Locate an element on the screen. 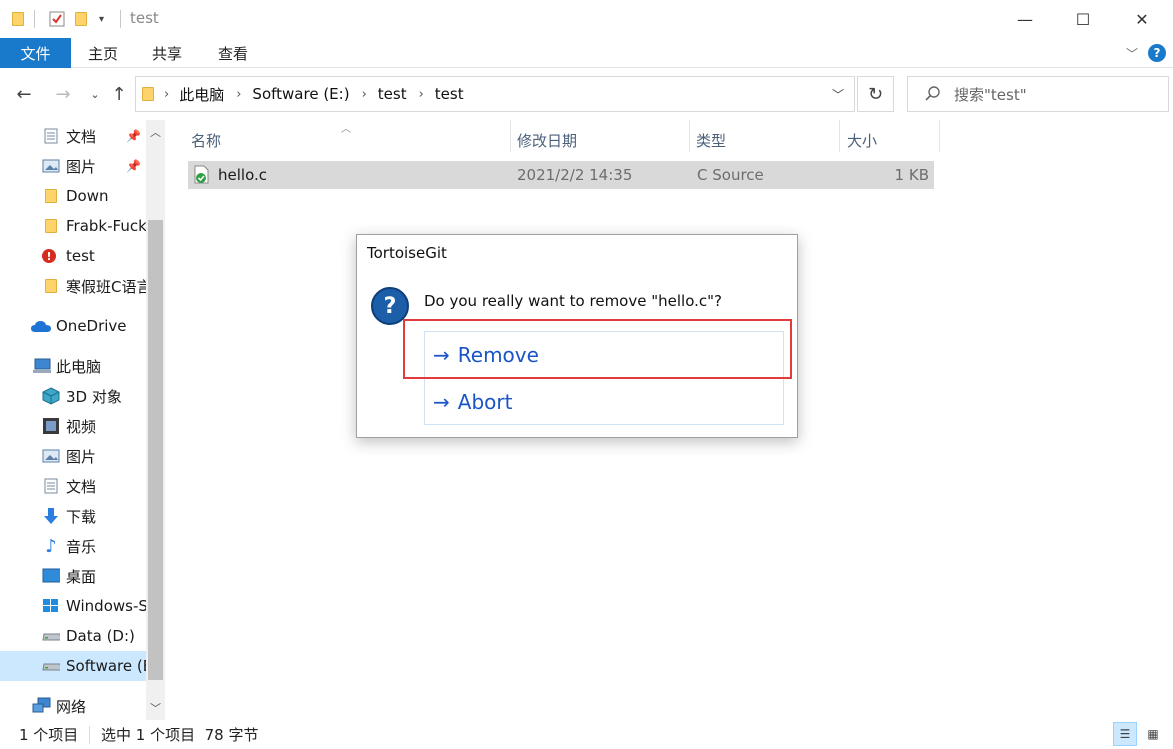 The image size is (1173, 749). recent-locations-icon: ⌄ is located at coordinates (95, 94).